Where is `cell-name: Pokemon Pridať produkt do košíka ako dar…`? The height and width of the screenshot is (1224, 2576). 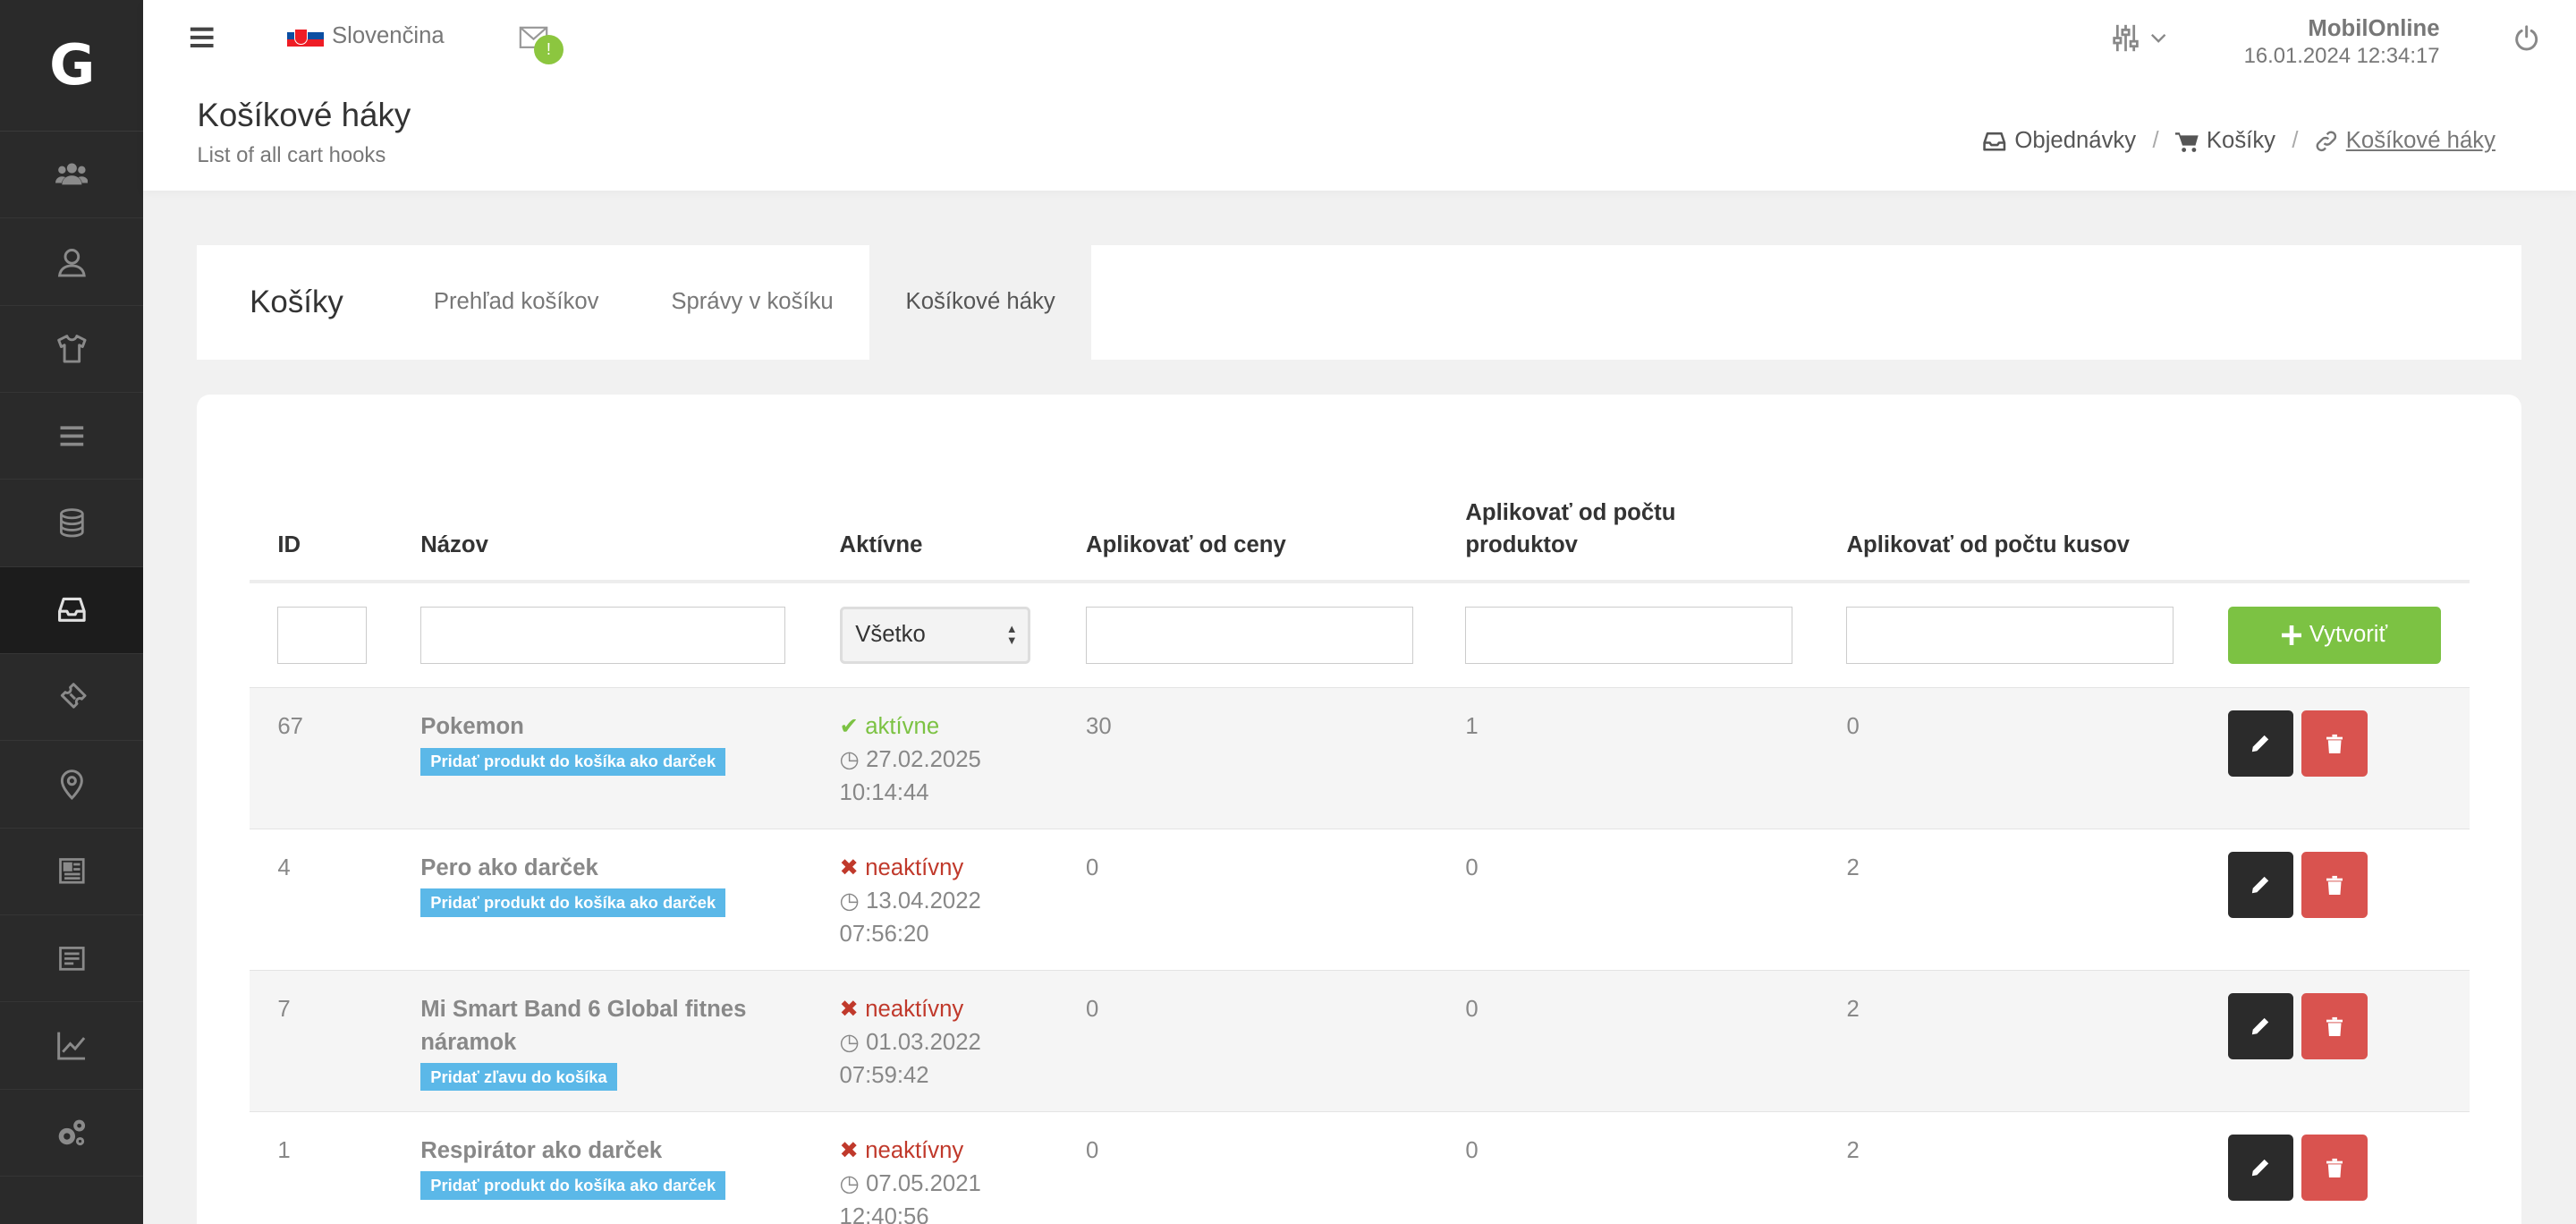 cell-name: Pokemon Pridať produkt do košíka ako dar… is located at coordinates (601, 743).